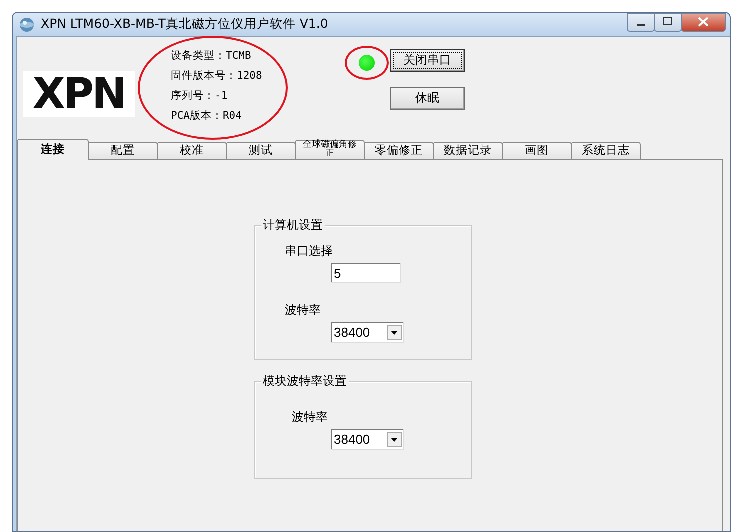 The image size is (731, 532). Describe the element at coordinates (27, 24) in the screenshot. I see `app-icon` at that location.